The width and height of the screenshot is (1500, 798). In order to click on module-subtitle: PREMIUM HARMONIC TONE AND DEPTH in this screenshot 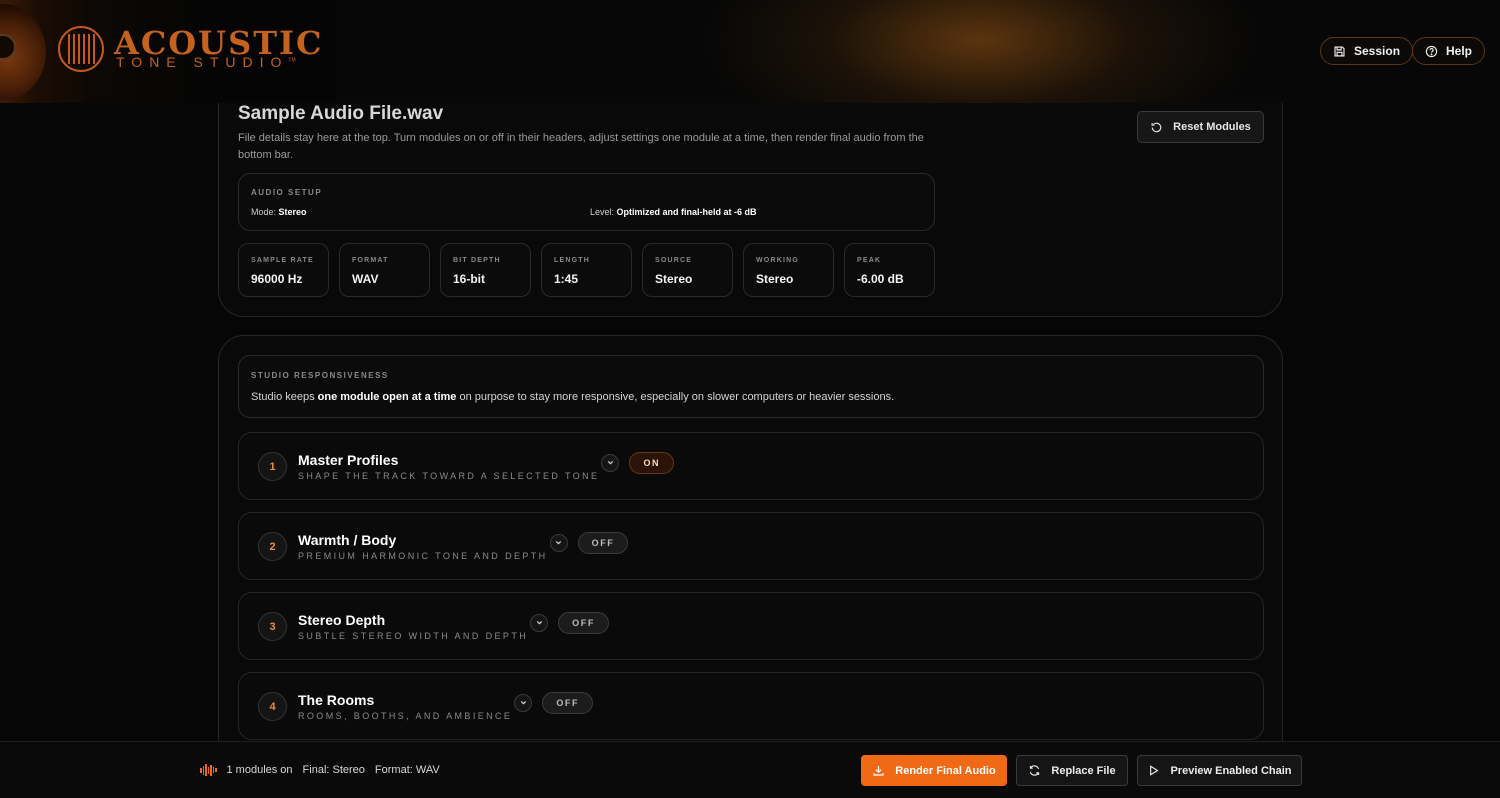, I will do `click(423, 556)`.